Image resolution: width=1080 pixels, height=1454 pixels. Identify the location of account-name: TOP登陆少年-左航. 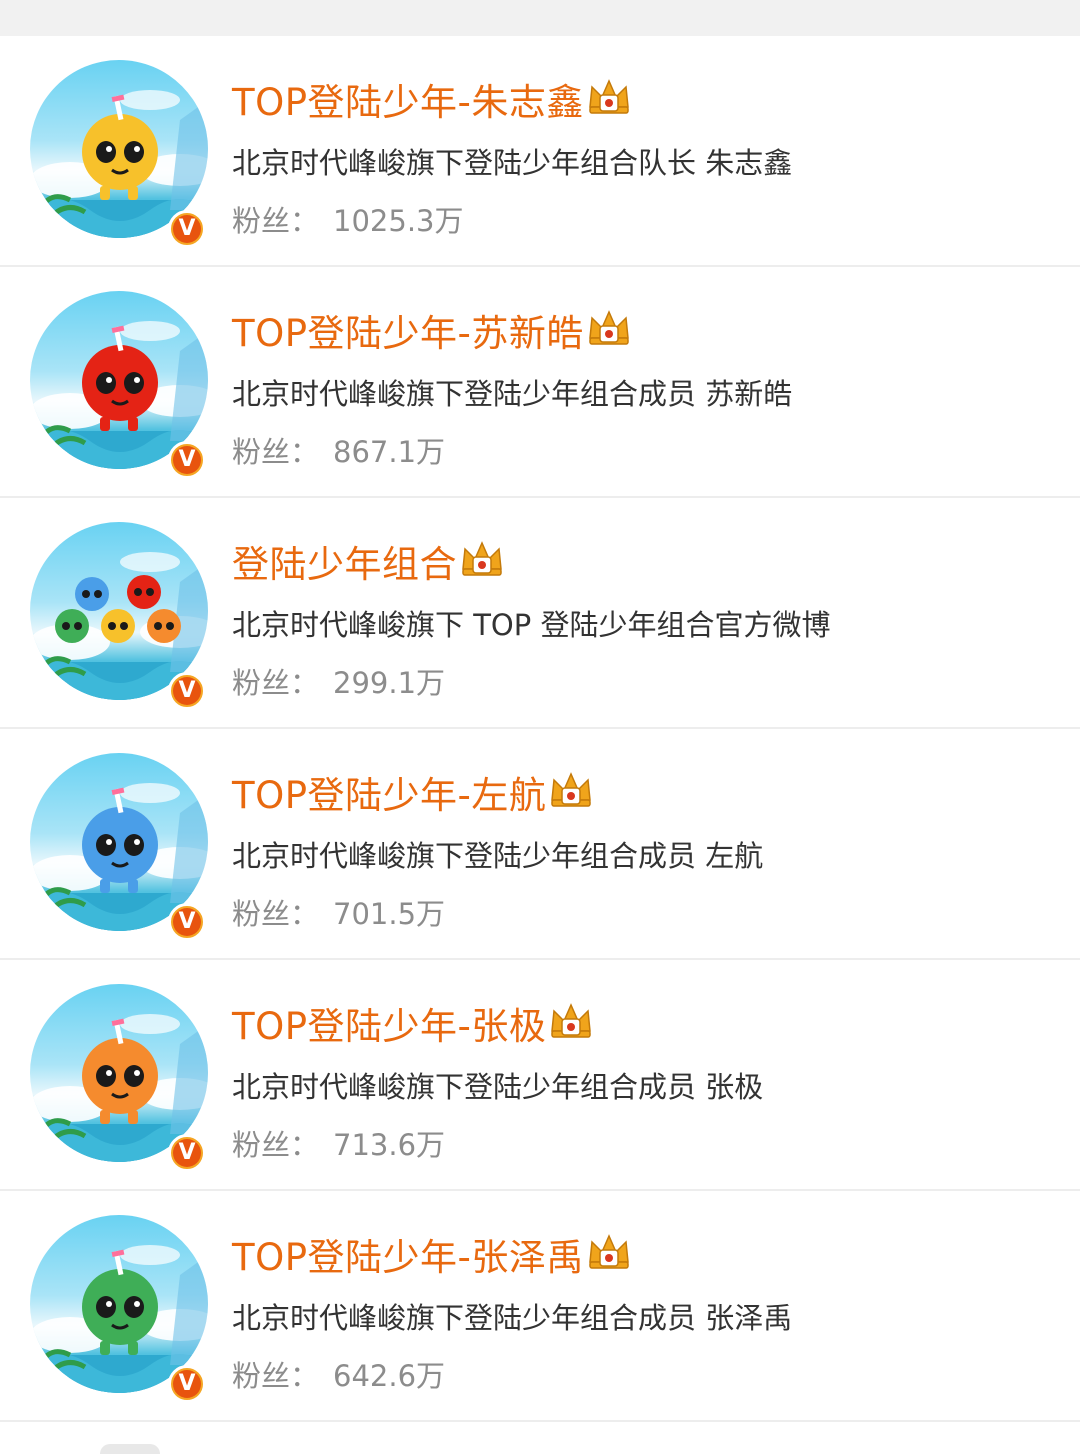
(389, 792).